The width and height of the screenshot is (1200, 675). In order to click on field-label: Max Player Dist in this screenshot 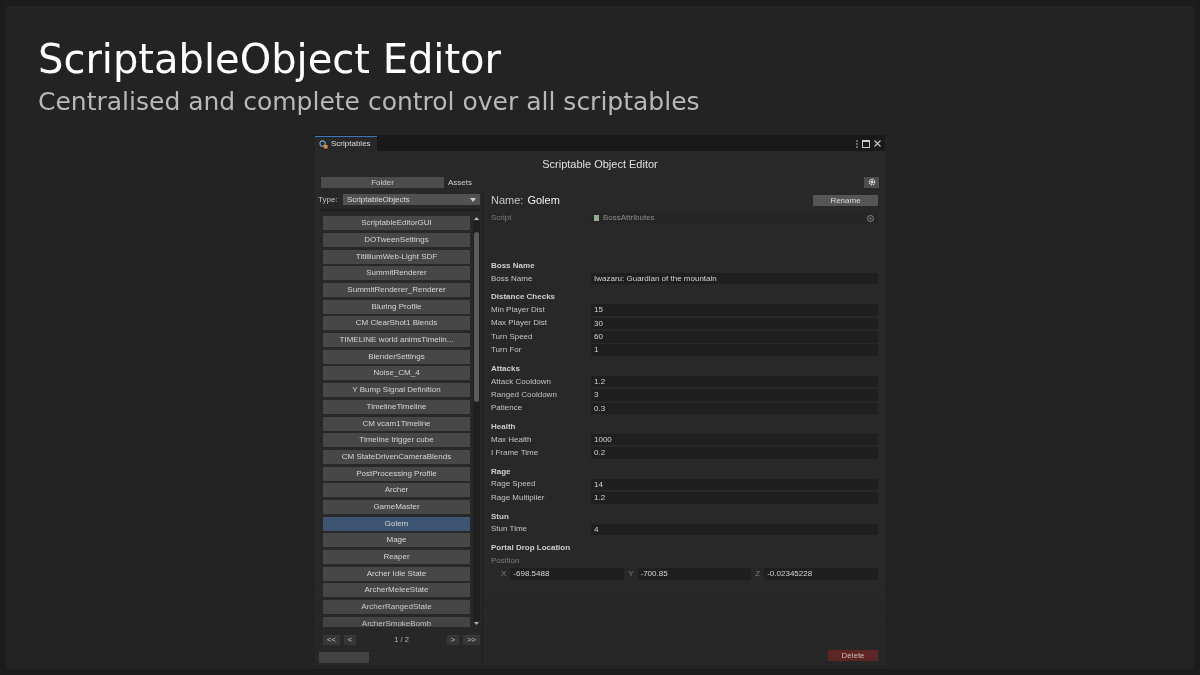, I will do `click(519, 323)`.